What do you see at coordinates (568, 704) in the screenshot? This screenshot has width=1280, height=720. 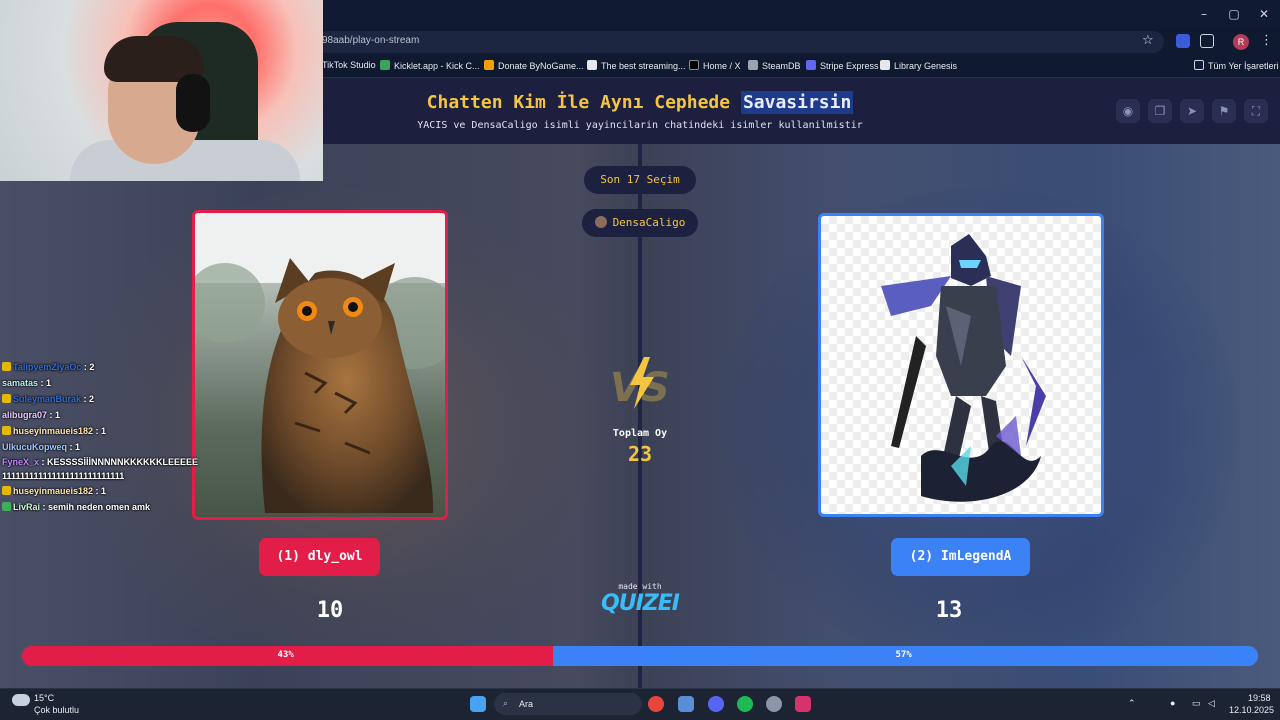 I see `taskbar-search` at bounding box center [568, 704].